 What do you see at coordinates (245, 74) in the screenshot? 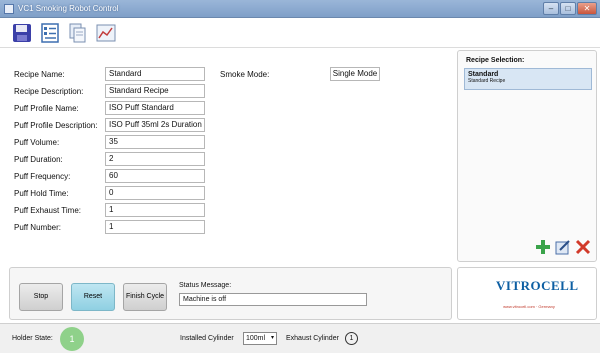
I see `smoke-mode-label: Smoke Mode:` at bounding box center [245, 74].